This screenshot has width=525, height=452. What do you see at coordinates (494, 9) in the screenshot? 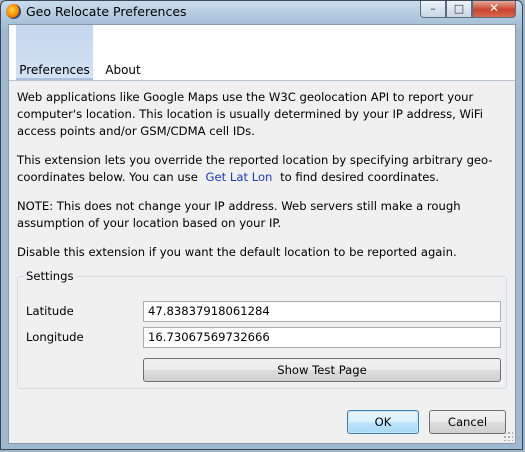
I see `close-button: ✕` at bounding box center [494, 9].